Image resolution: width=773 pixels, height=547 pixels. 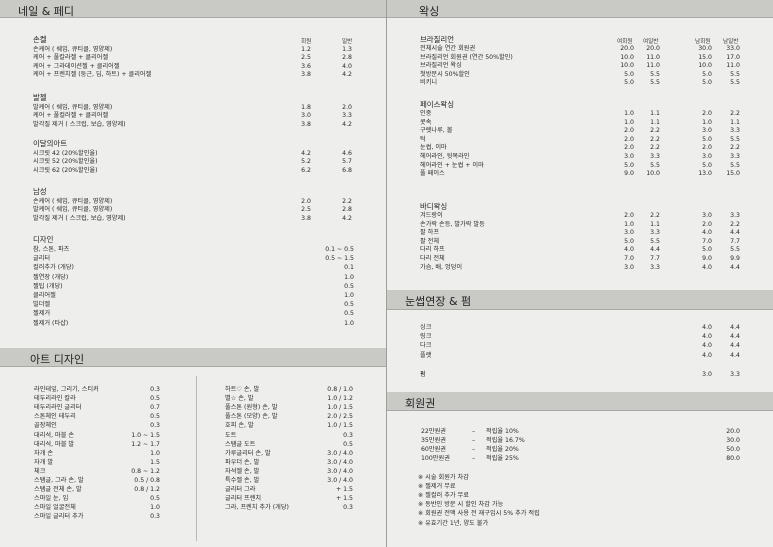 I want to click on nail-group-title: 이달의아트, so click(x=50, y=143).